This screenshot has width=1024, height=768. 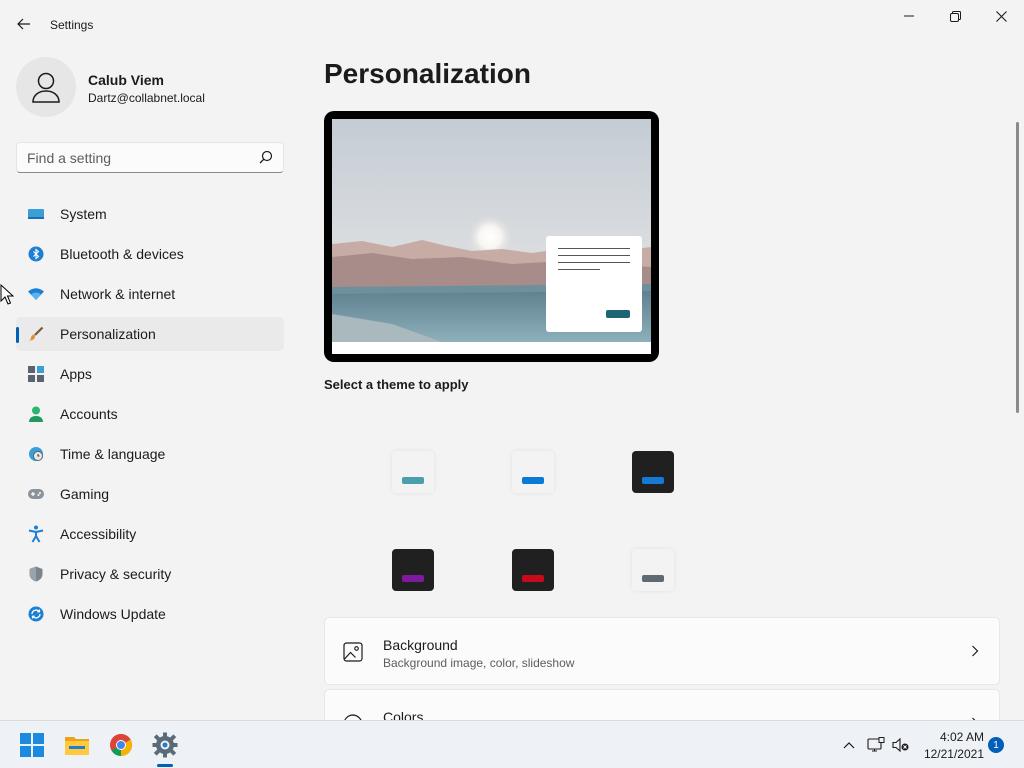 I want to click on close-icon, so click(x=1001, y=16).